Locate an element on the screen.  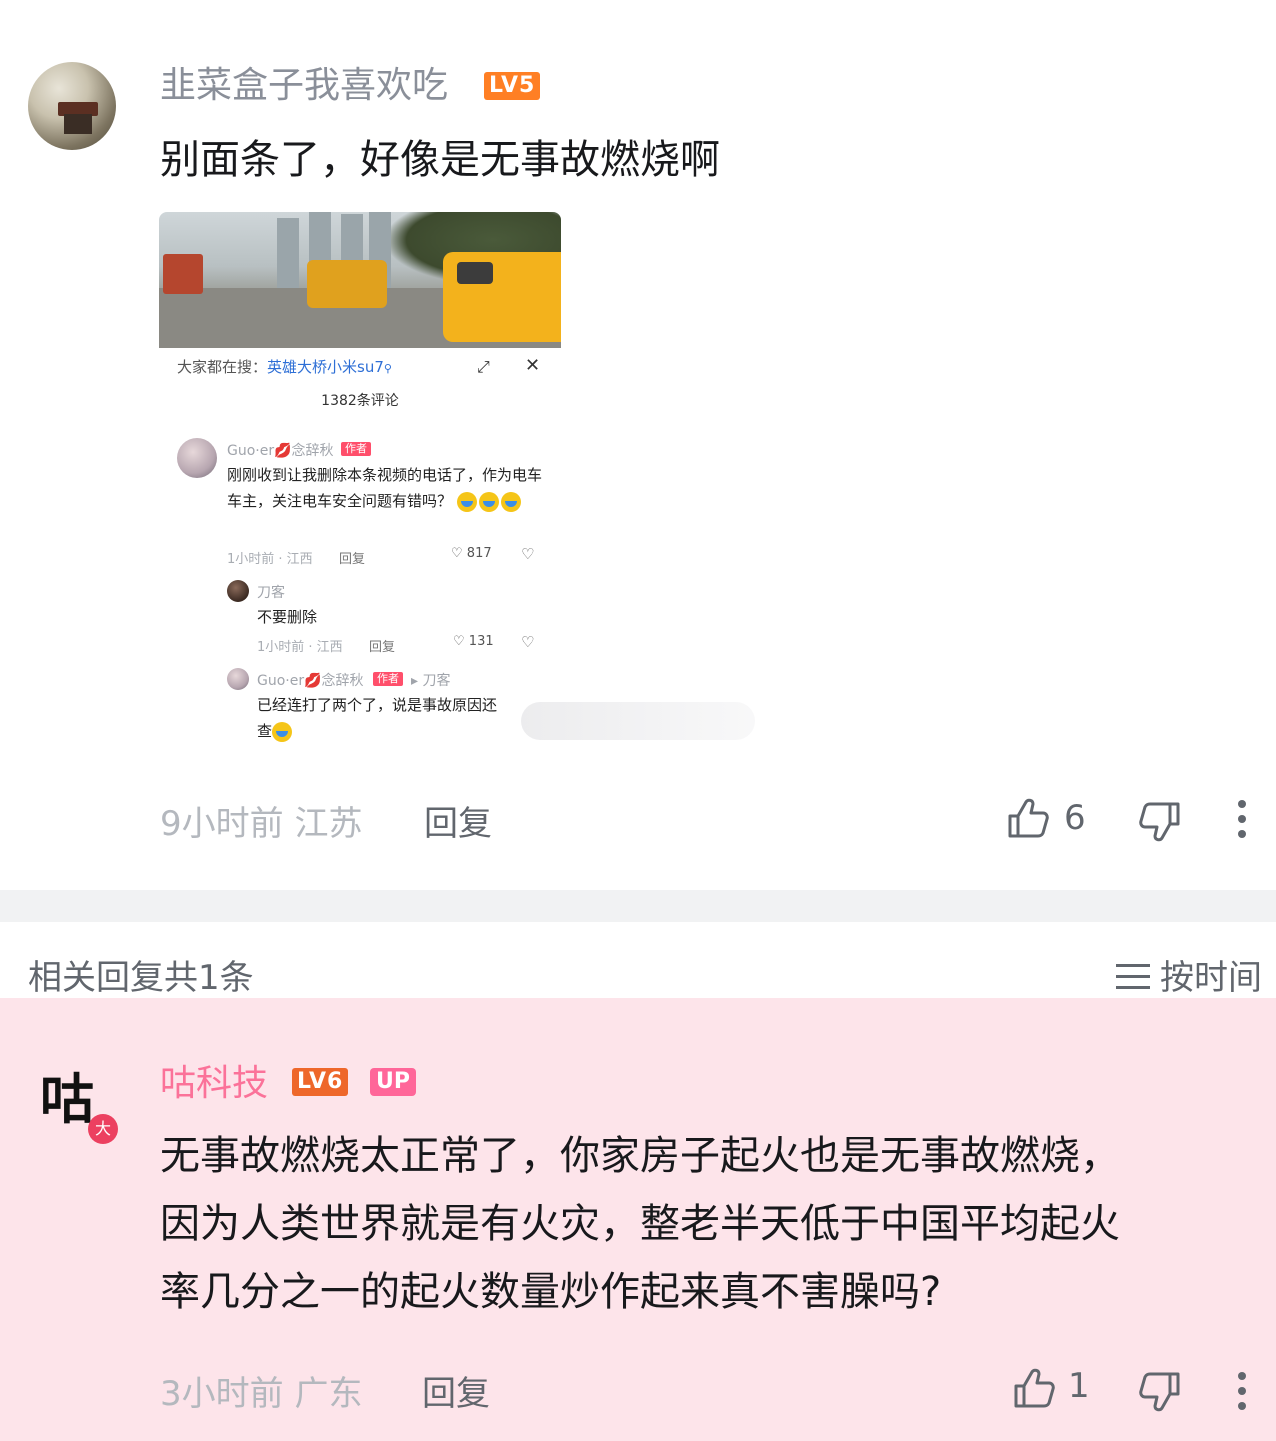
search-keyword: 英雄大桥小米su7 is located at coordinates (325, 367).